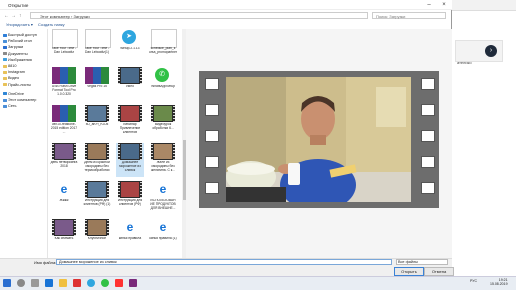  I want to click on nav-item-label: Видео, so click(14, 78).